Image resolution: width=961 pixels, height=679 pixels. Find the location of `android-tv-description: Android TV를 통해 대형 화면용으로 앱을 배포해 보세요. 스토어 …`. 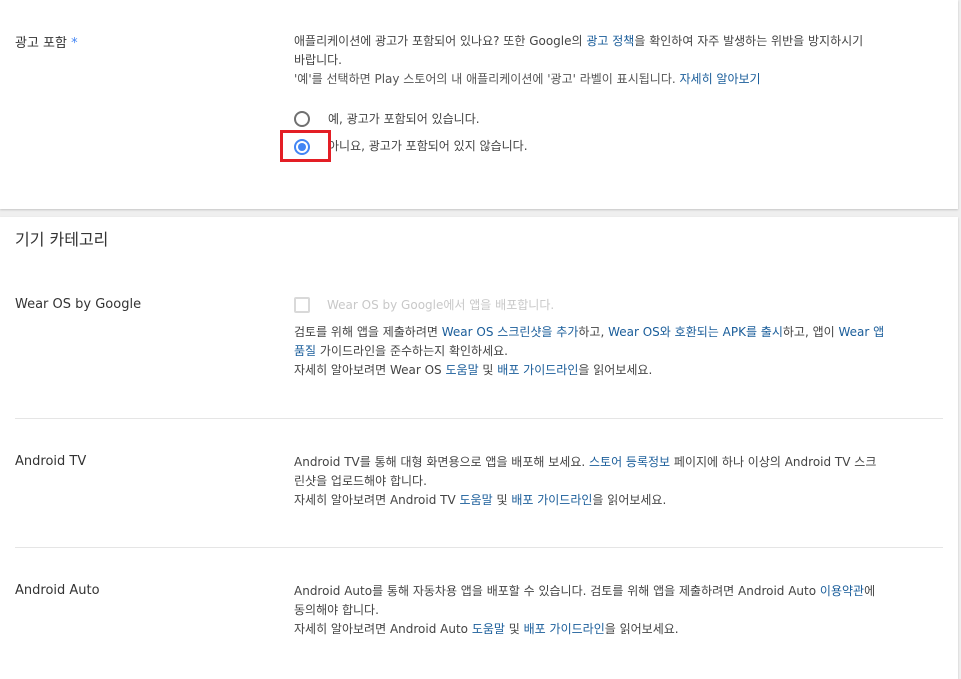

android-tv-description: Android TV를 통해 대형 화면용으로 앱을 배포해 보세요. 스토어 … is located at coordinates (585, 481).